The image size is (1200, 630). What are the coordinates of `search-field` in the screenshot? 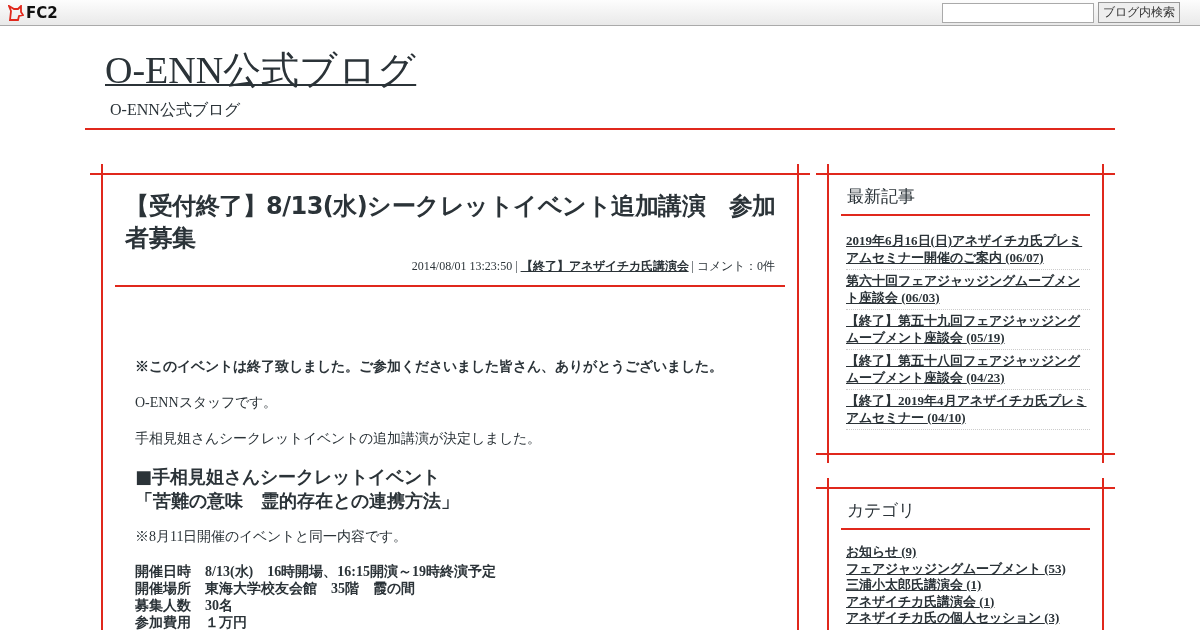 It's located at (1018, 12).